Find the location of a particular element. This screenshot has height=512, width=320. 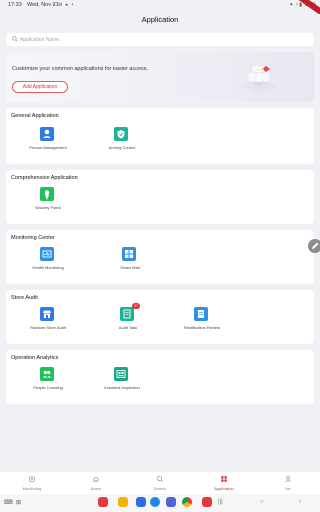

edit-fab-button is located at coordinates (314, 246).